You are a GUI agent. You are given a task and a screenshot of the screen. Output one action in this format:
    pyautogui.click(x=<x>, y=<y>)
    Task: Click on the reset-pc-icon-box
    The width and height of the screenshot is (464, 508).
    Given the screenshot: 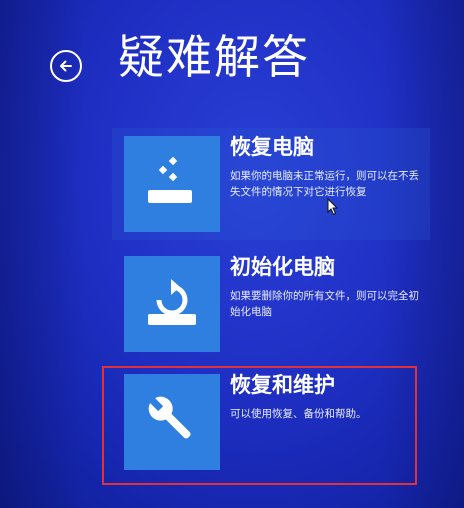 What is the action you would take?
    pyautogui.click(x=172, y=304)
    